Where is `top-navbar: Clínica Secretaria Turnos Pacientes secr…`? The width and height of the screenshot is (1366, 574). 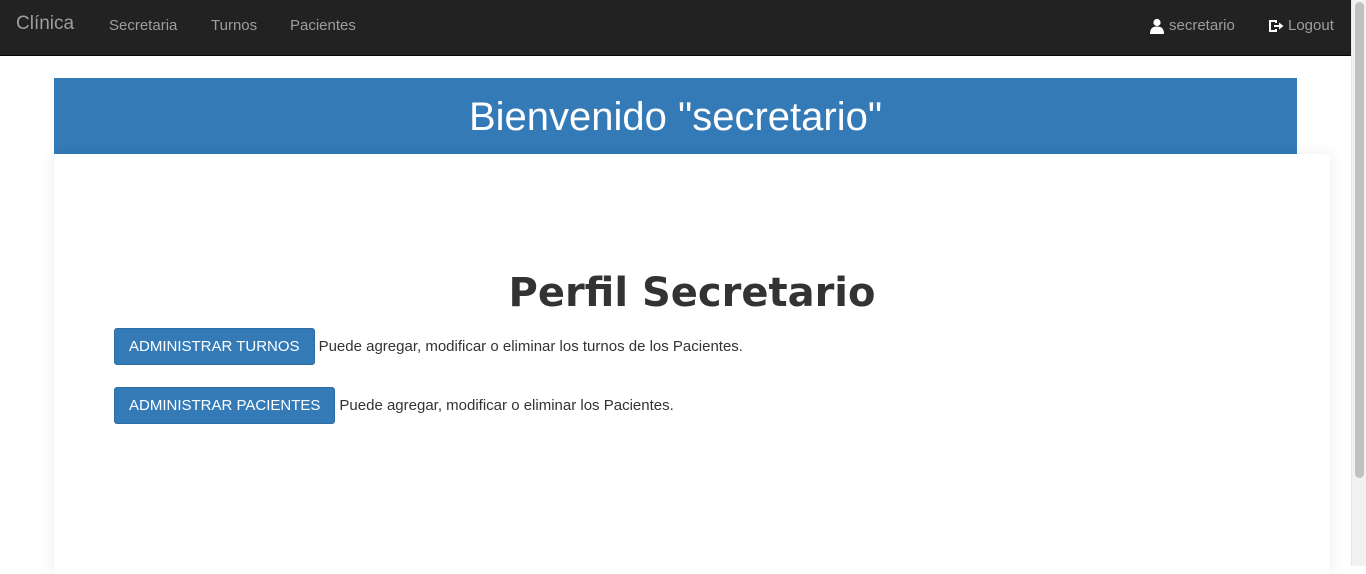 top-navbar: Clínica Secretaria Turnos Pacientes secr… is located at coordinates (675, 28).